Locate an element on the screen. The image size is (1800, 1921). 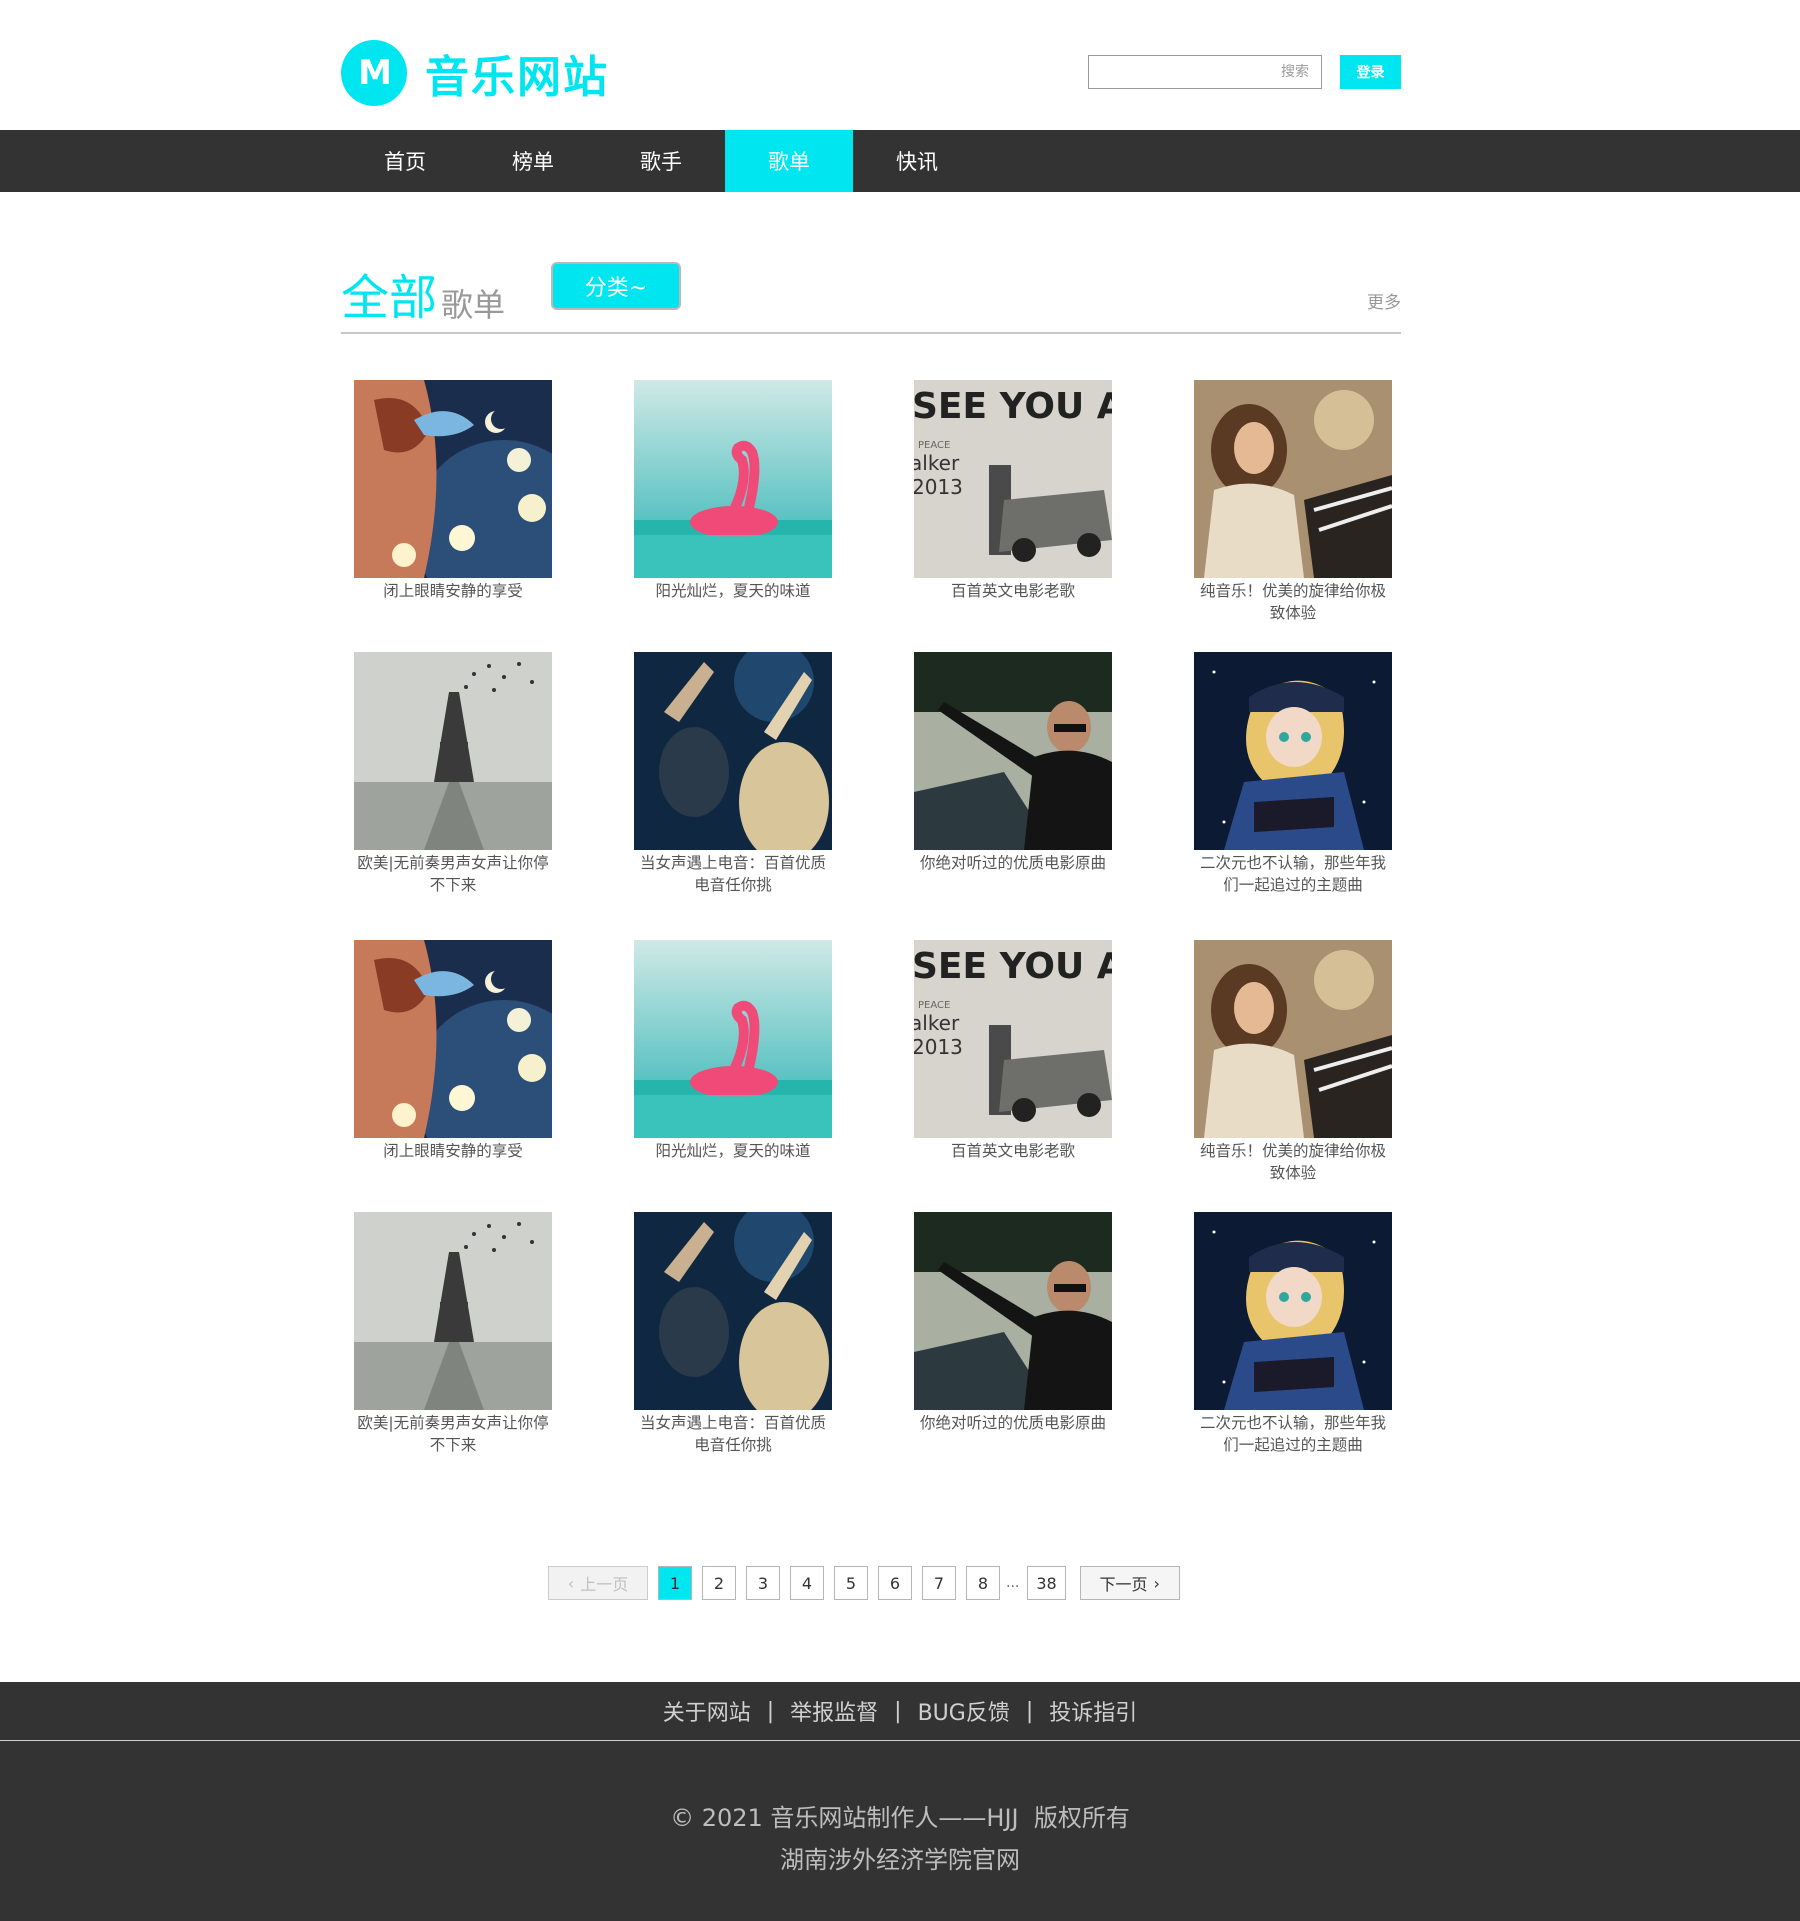
next-page-button: 下一页 › is located at coordinates (1129, 1583).